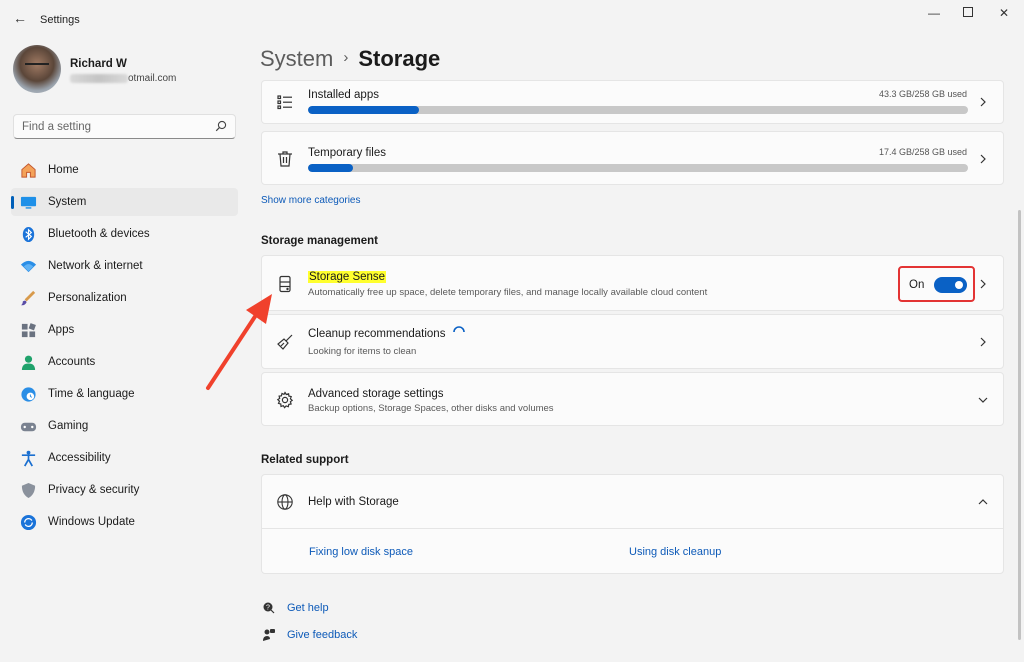  I want to click on help-with-storage-header: Help with Storage, so click(632, 502).